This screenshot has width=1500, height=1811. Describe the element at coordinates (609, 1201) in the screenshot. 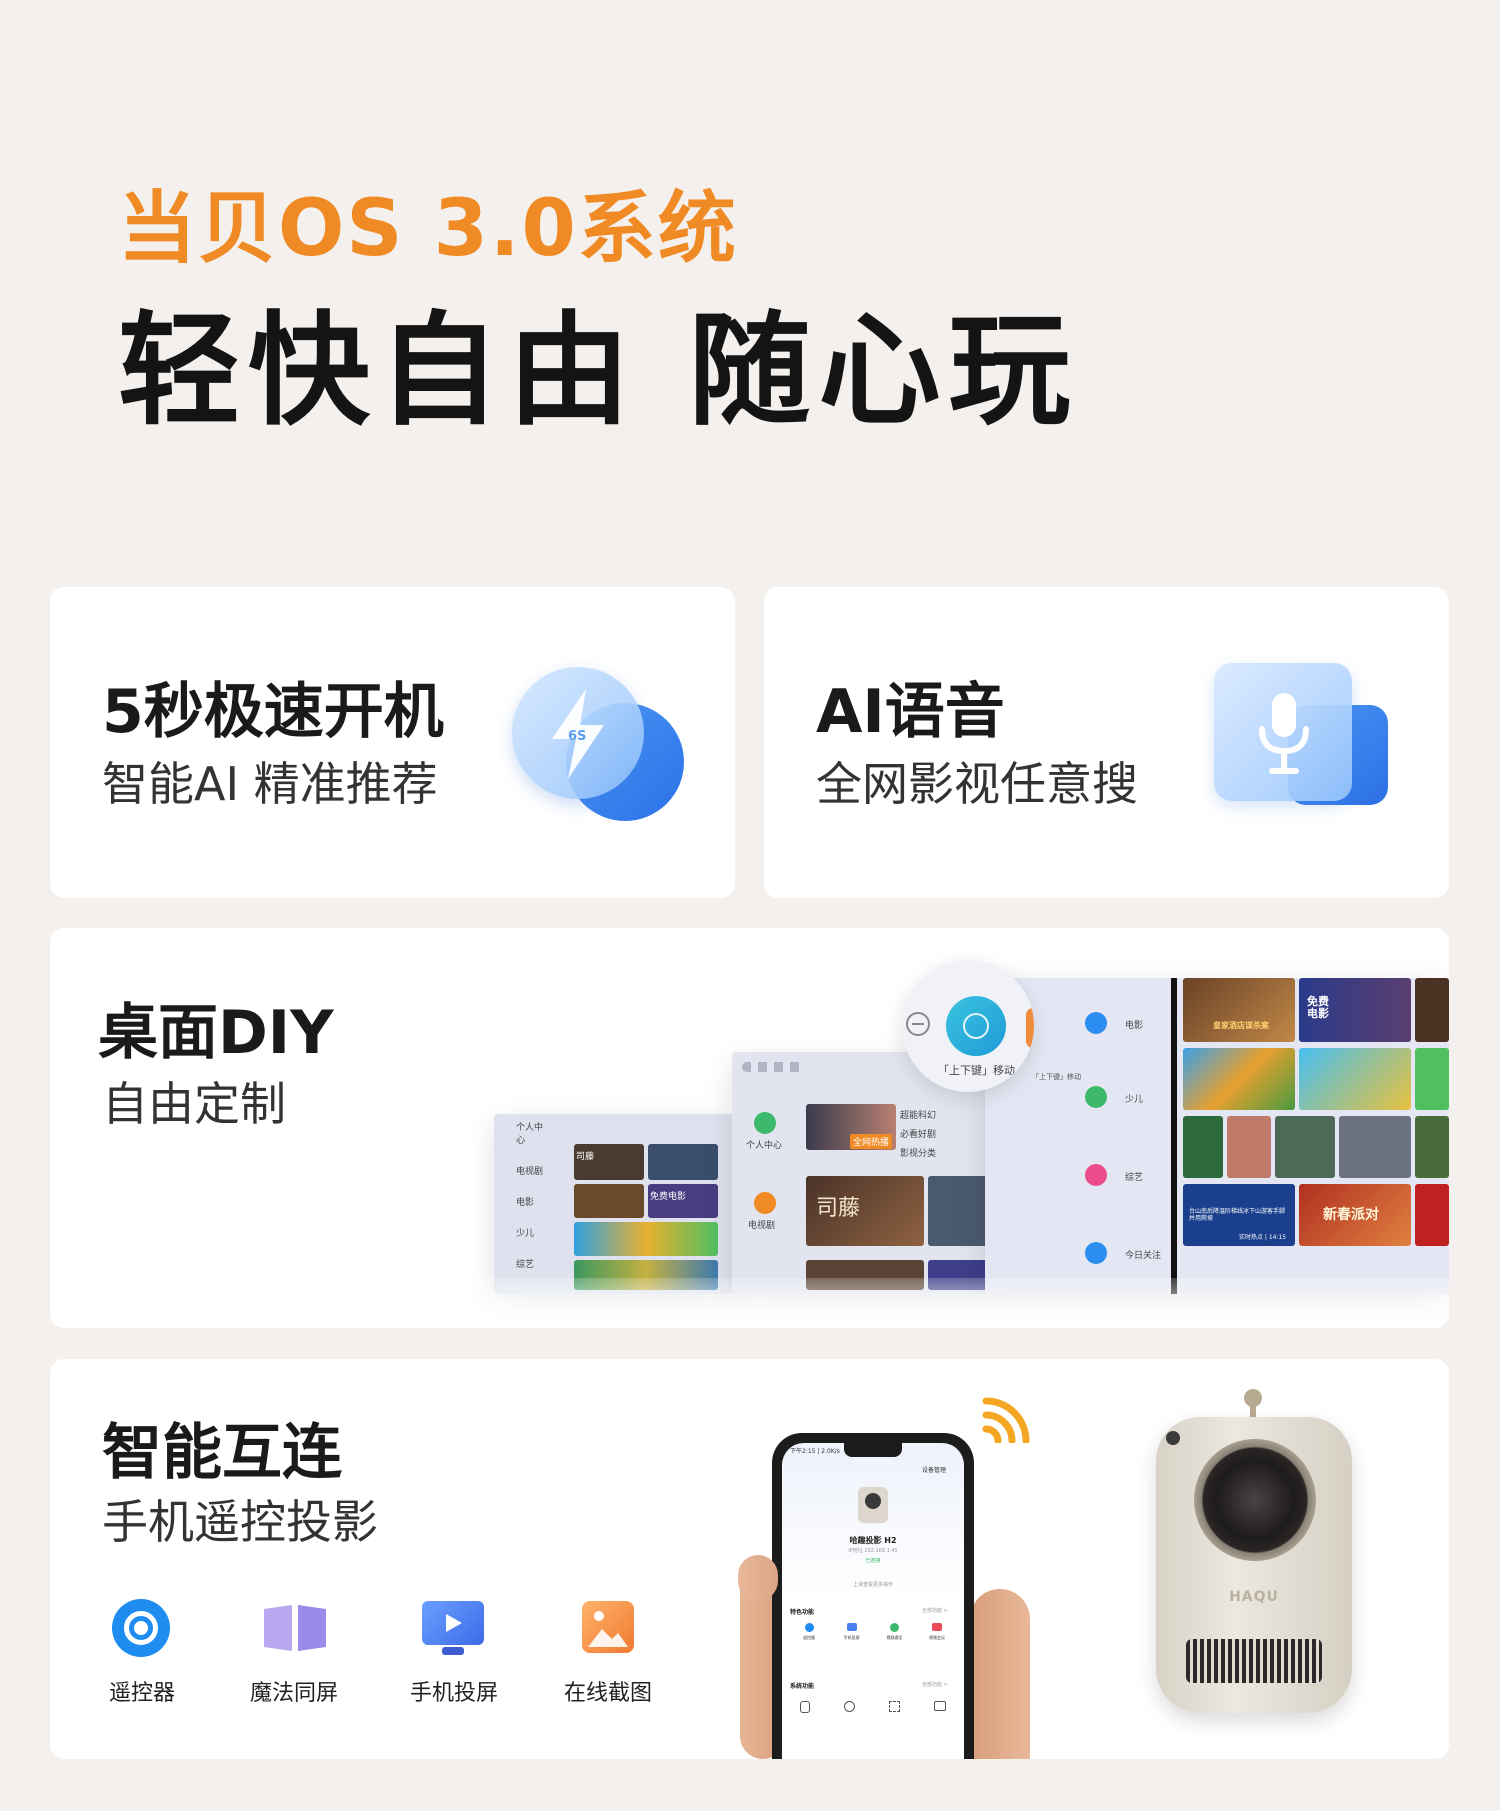

I see `poster-tile` at that location.